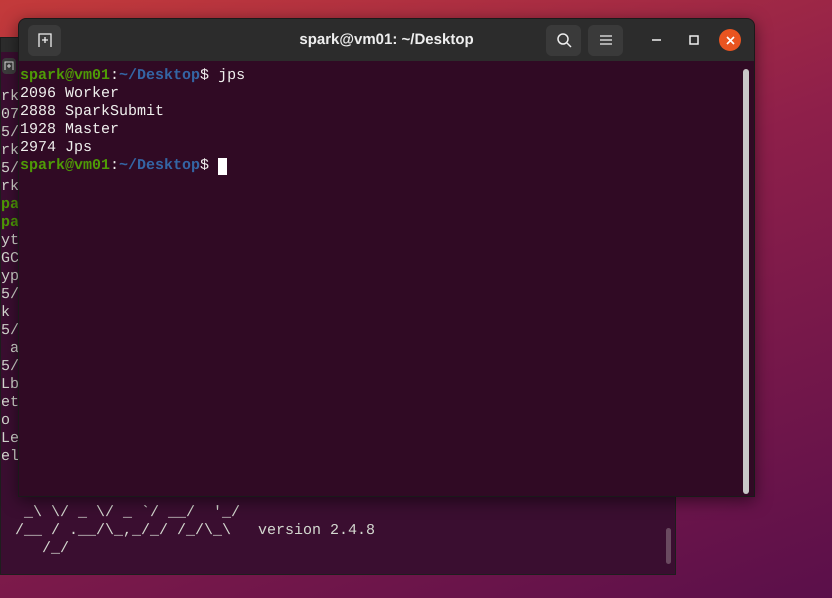  I want to click on output-line: 2974 Jps, so click(57, 148).